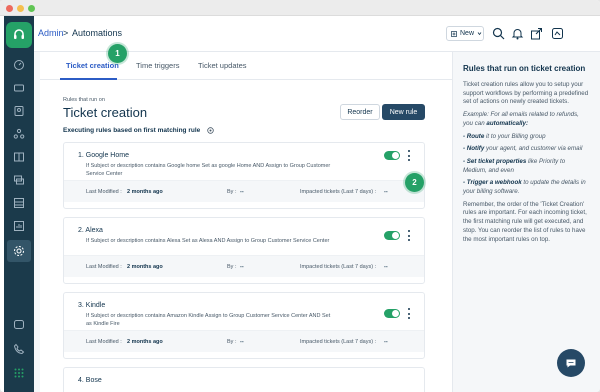 The height and width of the screenshot is (392, 600). I want to click on phone-icon, so click(19, 349).